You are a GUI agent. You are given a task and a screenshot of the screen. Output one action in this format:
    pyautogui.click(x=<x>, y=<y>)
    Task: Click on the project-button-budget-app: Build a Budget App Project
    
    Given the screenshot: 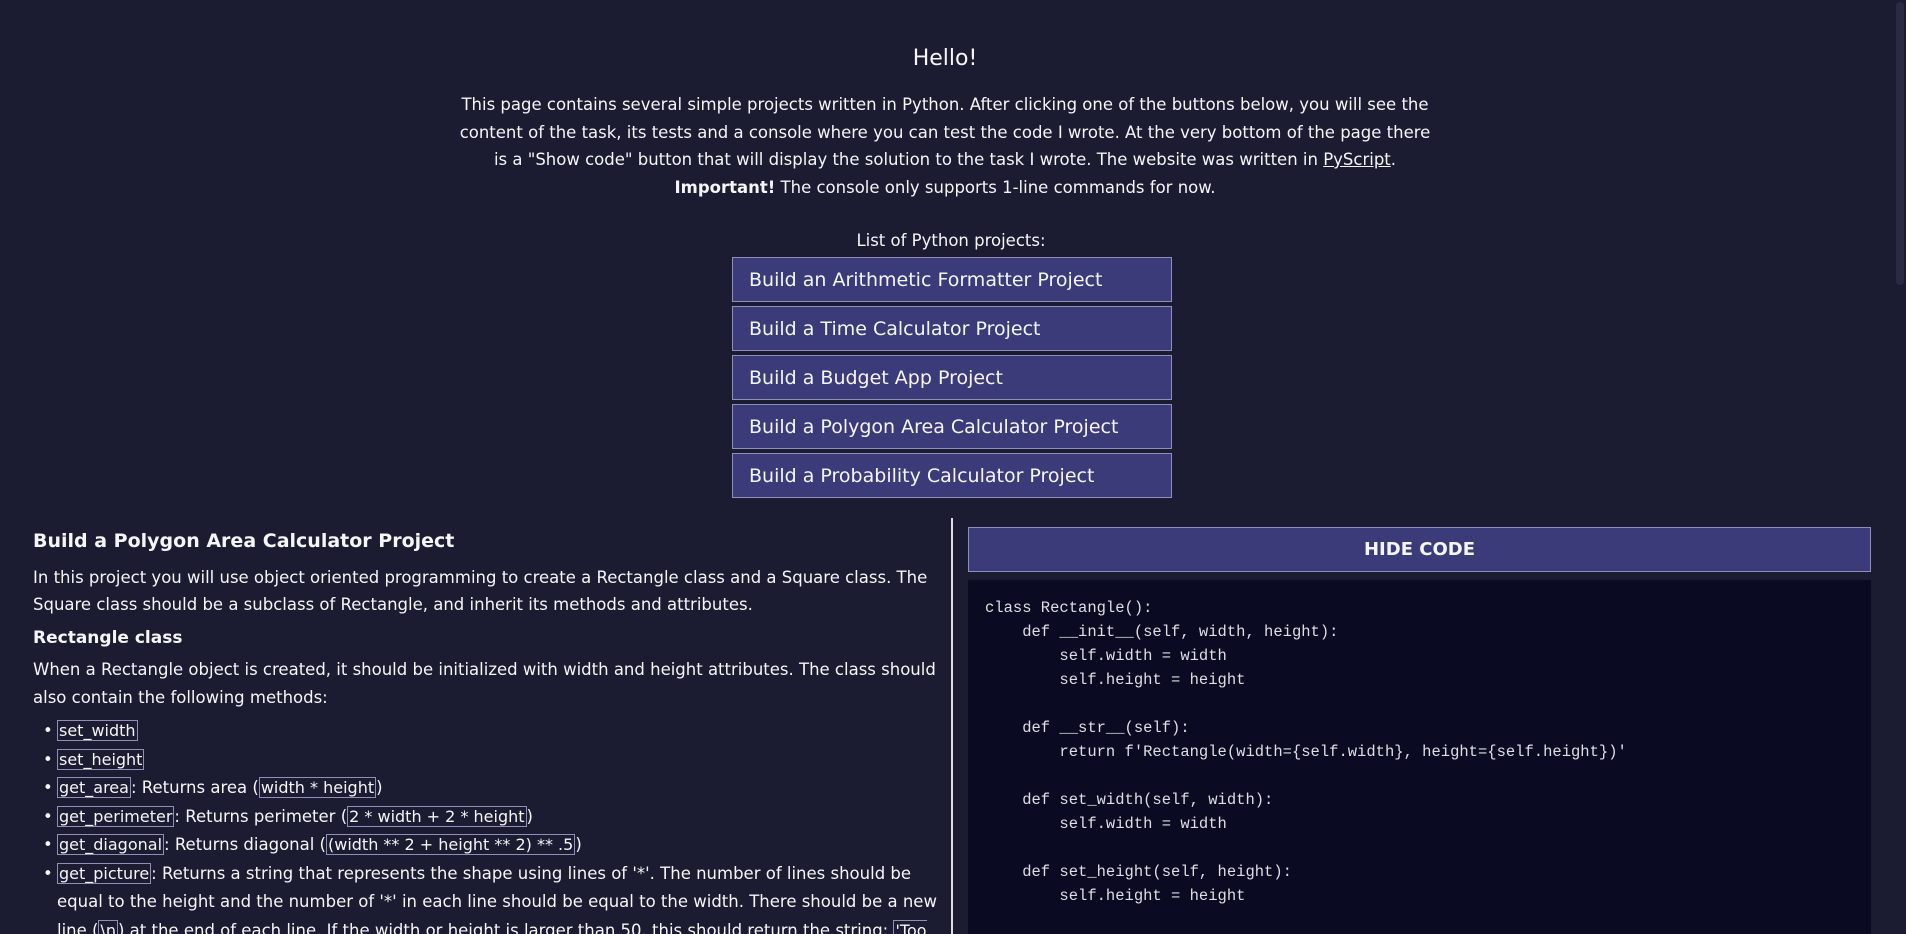 What is the action you would take?
    pyautogui.click(x=952, y=377)
    